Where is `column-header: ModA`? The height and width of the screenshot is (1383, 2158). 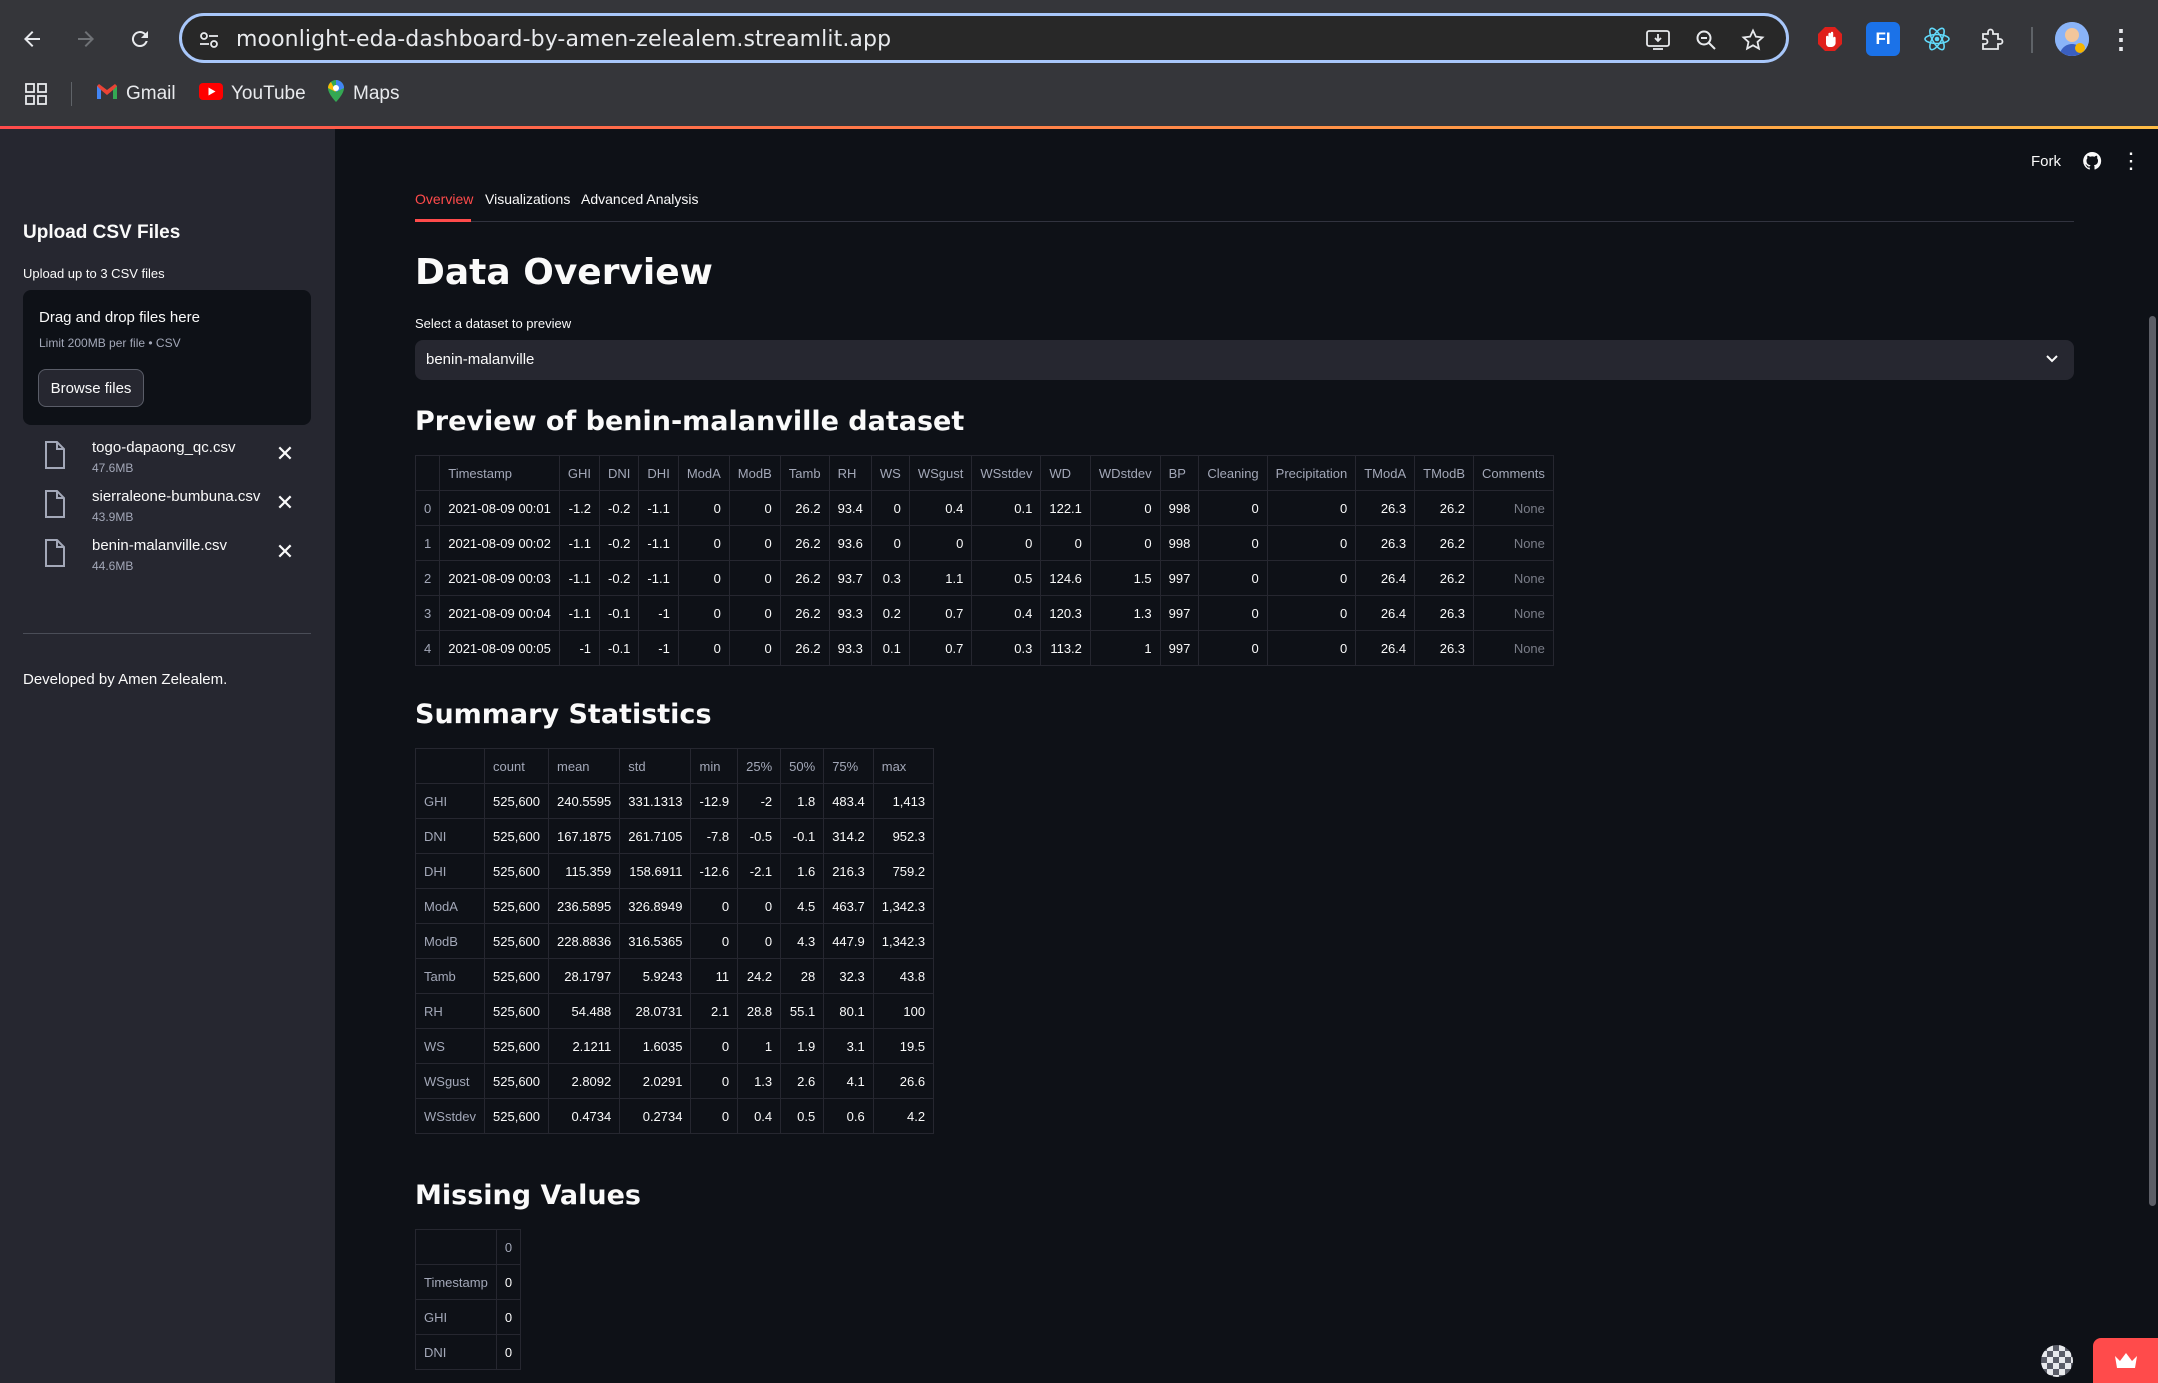
column-header: ModA is located at coordinates (703, 473).